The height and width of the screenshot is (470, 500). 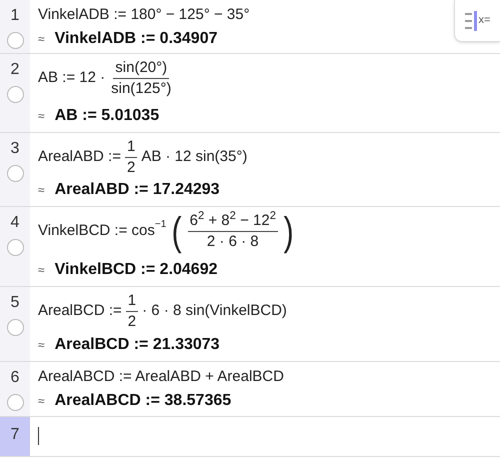 What do you see at coordinates (233, 221) in the screenshot?
I see `numerator: 6$^{2}$ + 8$^{2}$ − 12$^{2}$` at bounding box center [233, 221].